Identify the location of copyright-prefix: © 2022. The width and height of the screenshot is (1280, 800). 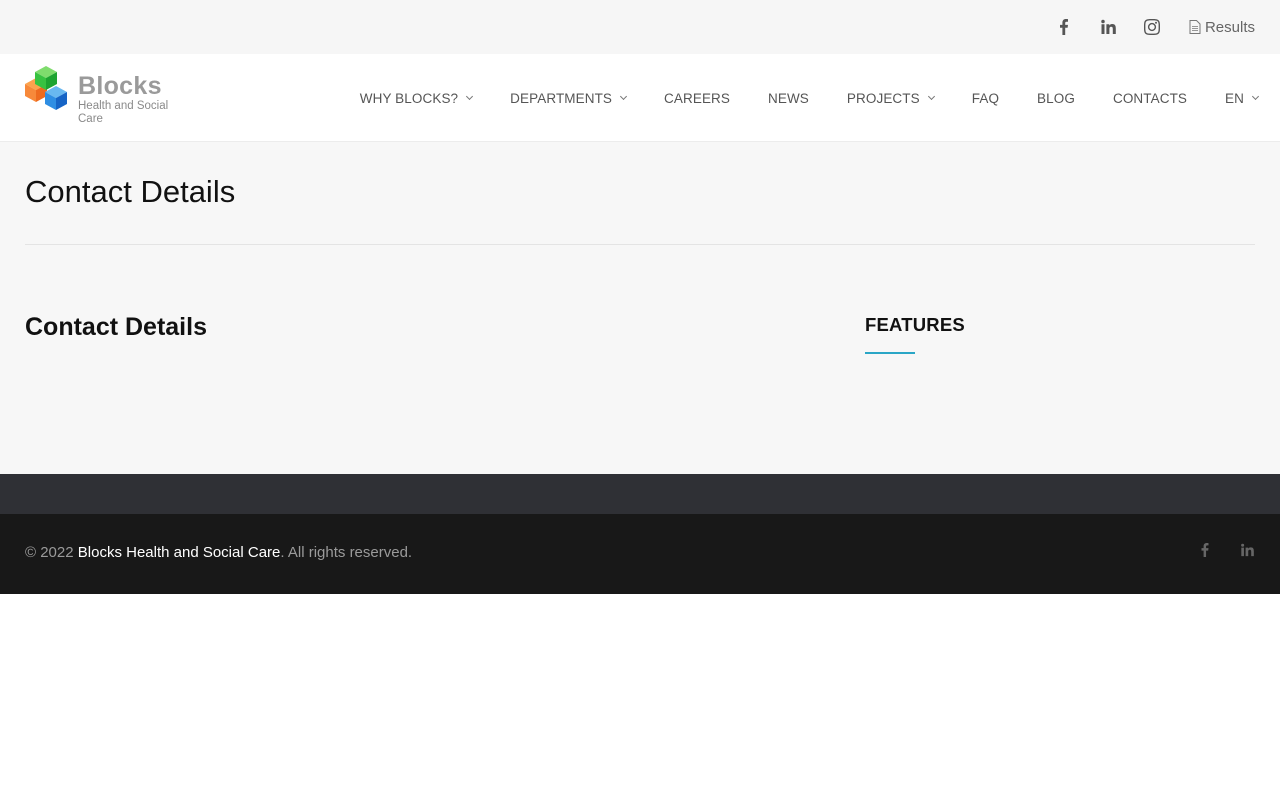
(51, 552).